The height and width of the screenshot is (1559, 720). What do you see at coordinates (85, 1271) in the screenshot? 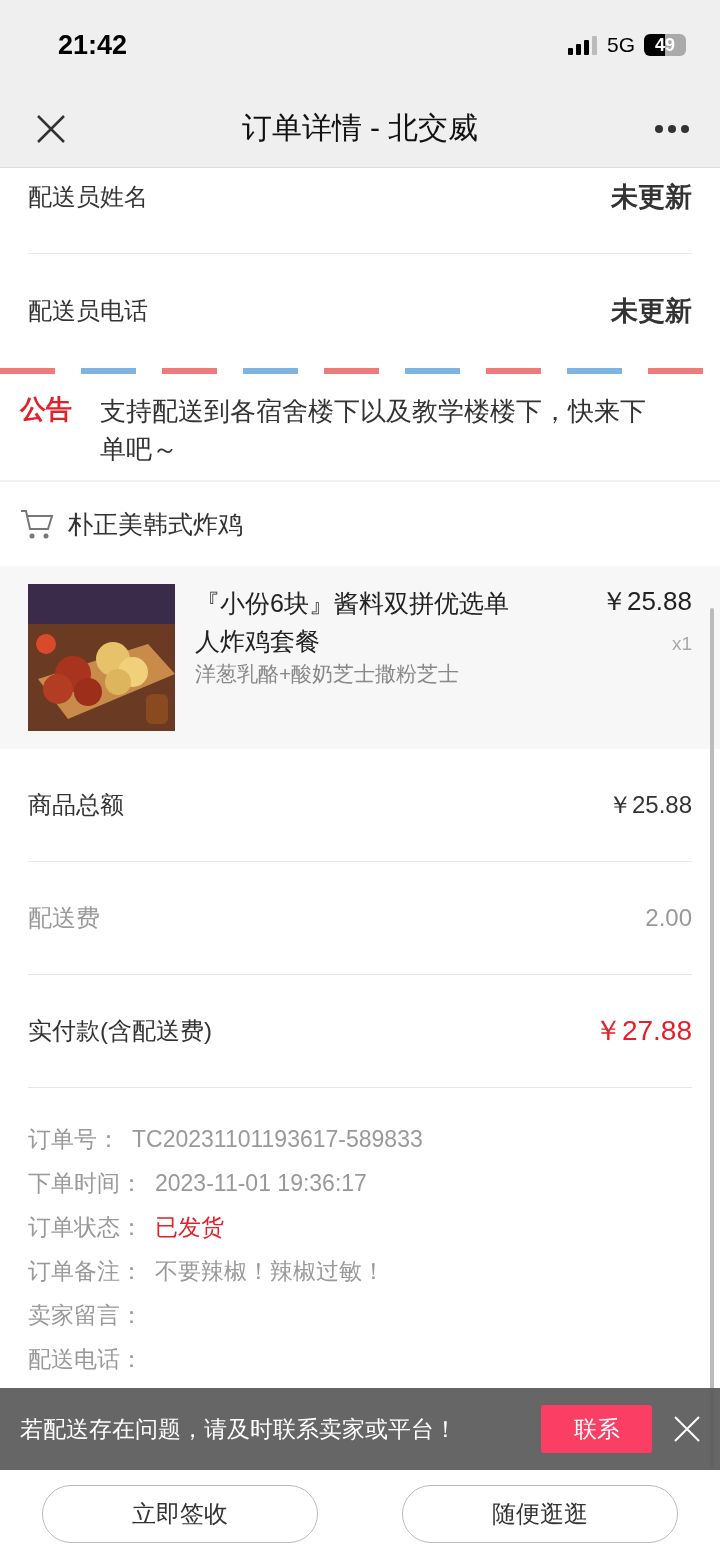
I see `info-label: 订单备注：` at bounding box center [85, 1271].